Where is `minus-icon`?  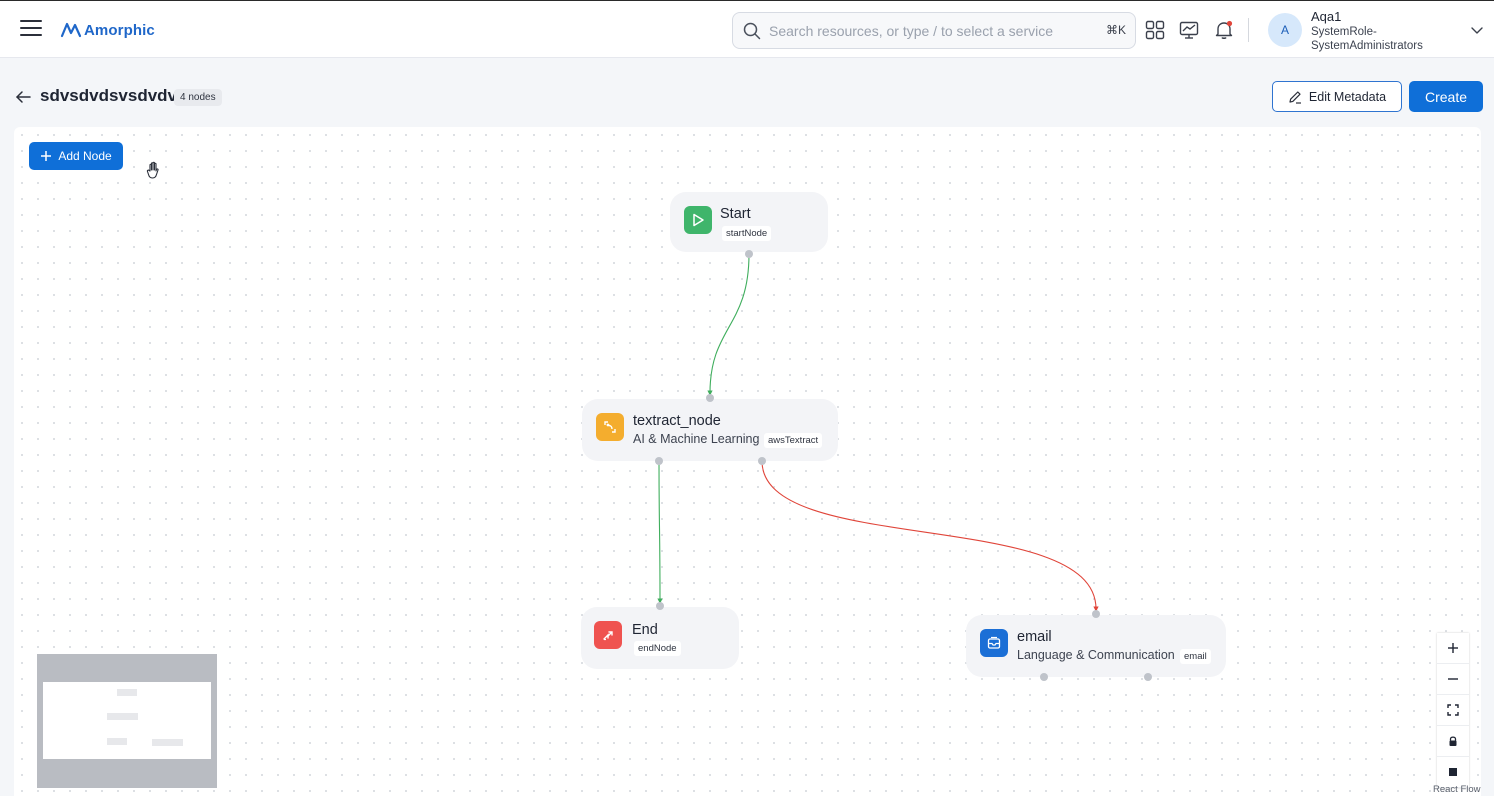
minus-icon is located at coordinates (1453, 679).